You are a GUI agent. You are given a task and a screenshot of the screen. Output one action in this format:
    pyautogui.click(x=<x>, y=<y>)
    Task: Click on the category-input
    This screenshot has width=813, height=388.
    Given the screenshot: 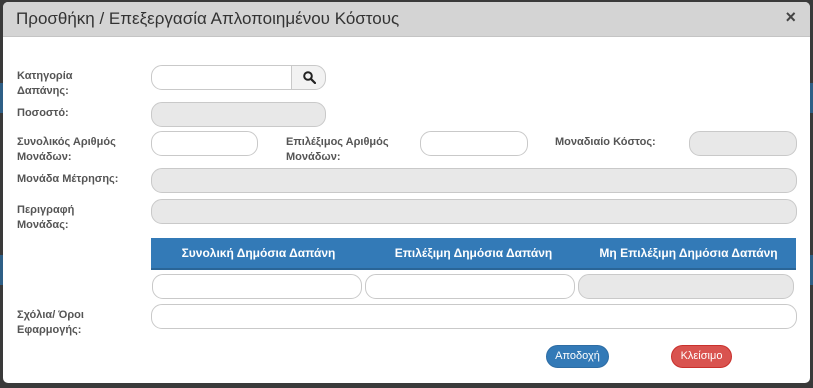 What is the action you would take?
    pyautogui.click(x=221, y=77)
    